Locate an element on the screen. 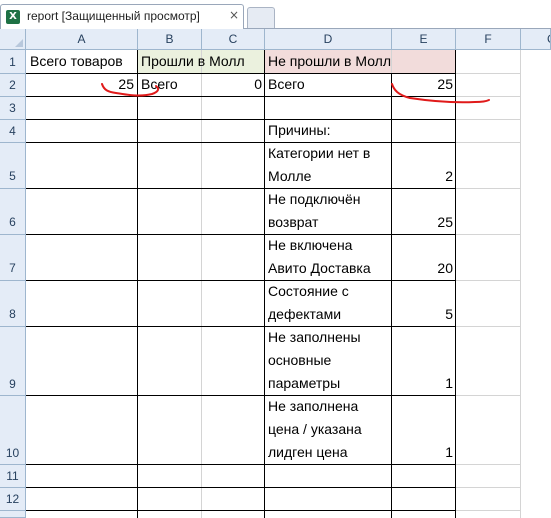 The width and height of the screenshot is (551, 518). column-header-b: B is located at coordinates (170, 39).